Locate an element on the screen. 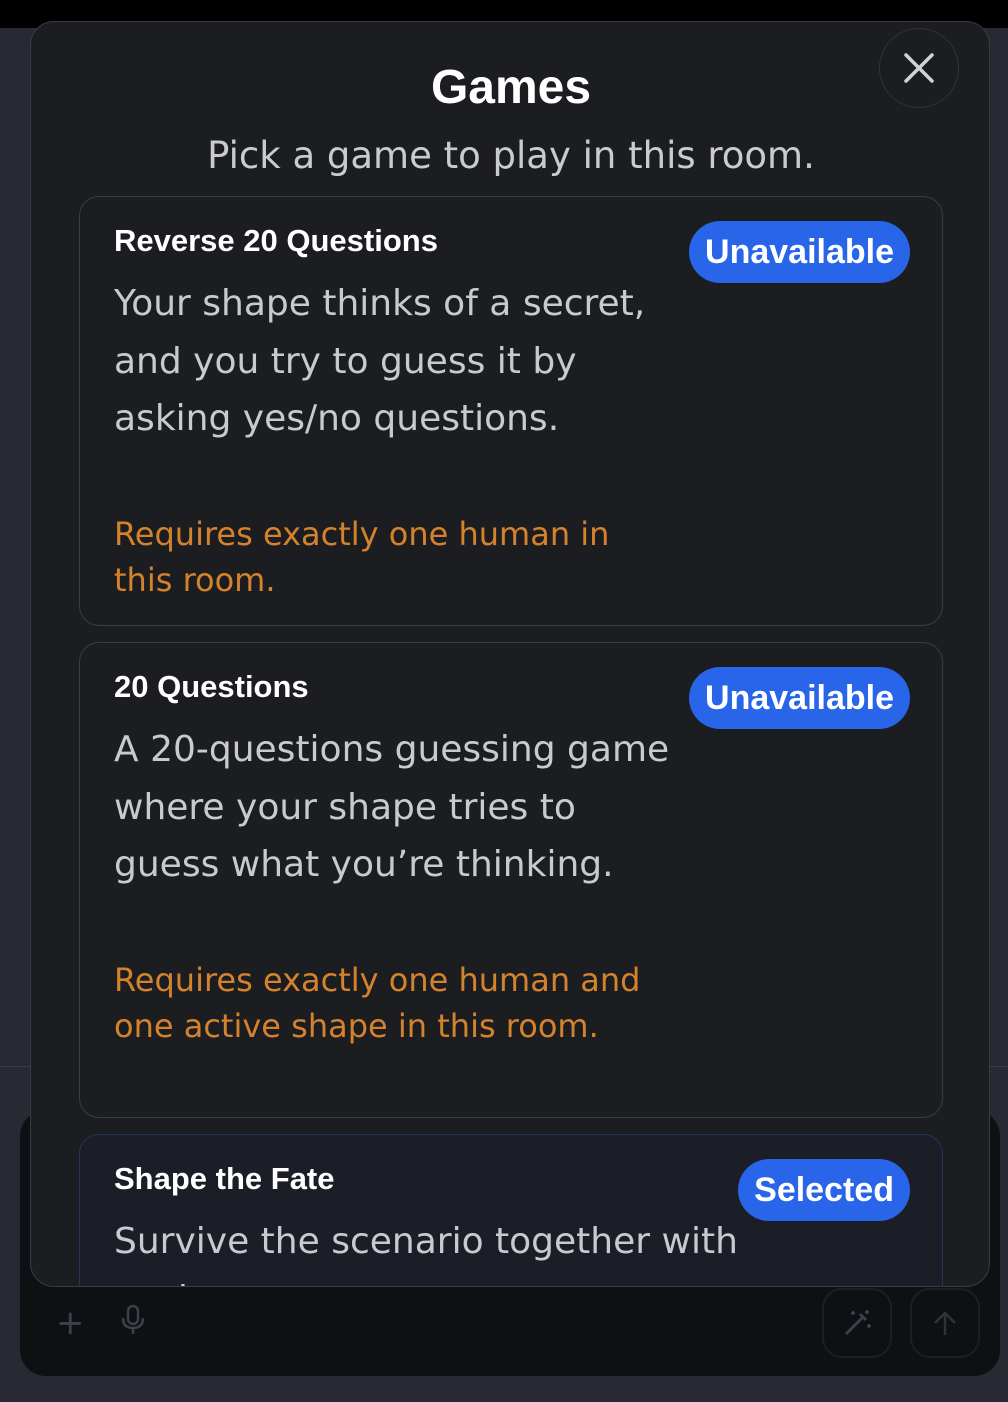  magic-wand-button is located at coordinates (857, 1323).